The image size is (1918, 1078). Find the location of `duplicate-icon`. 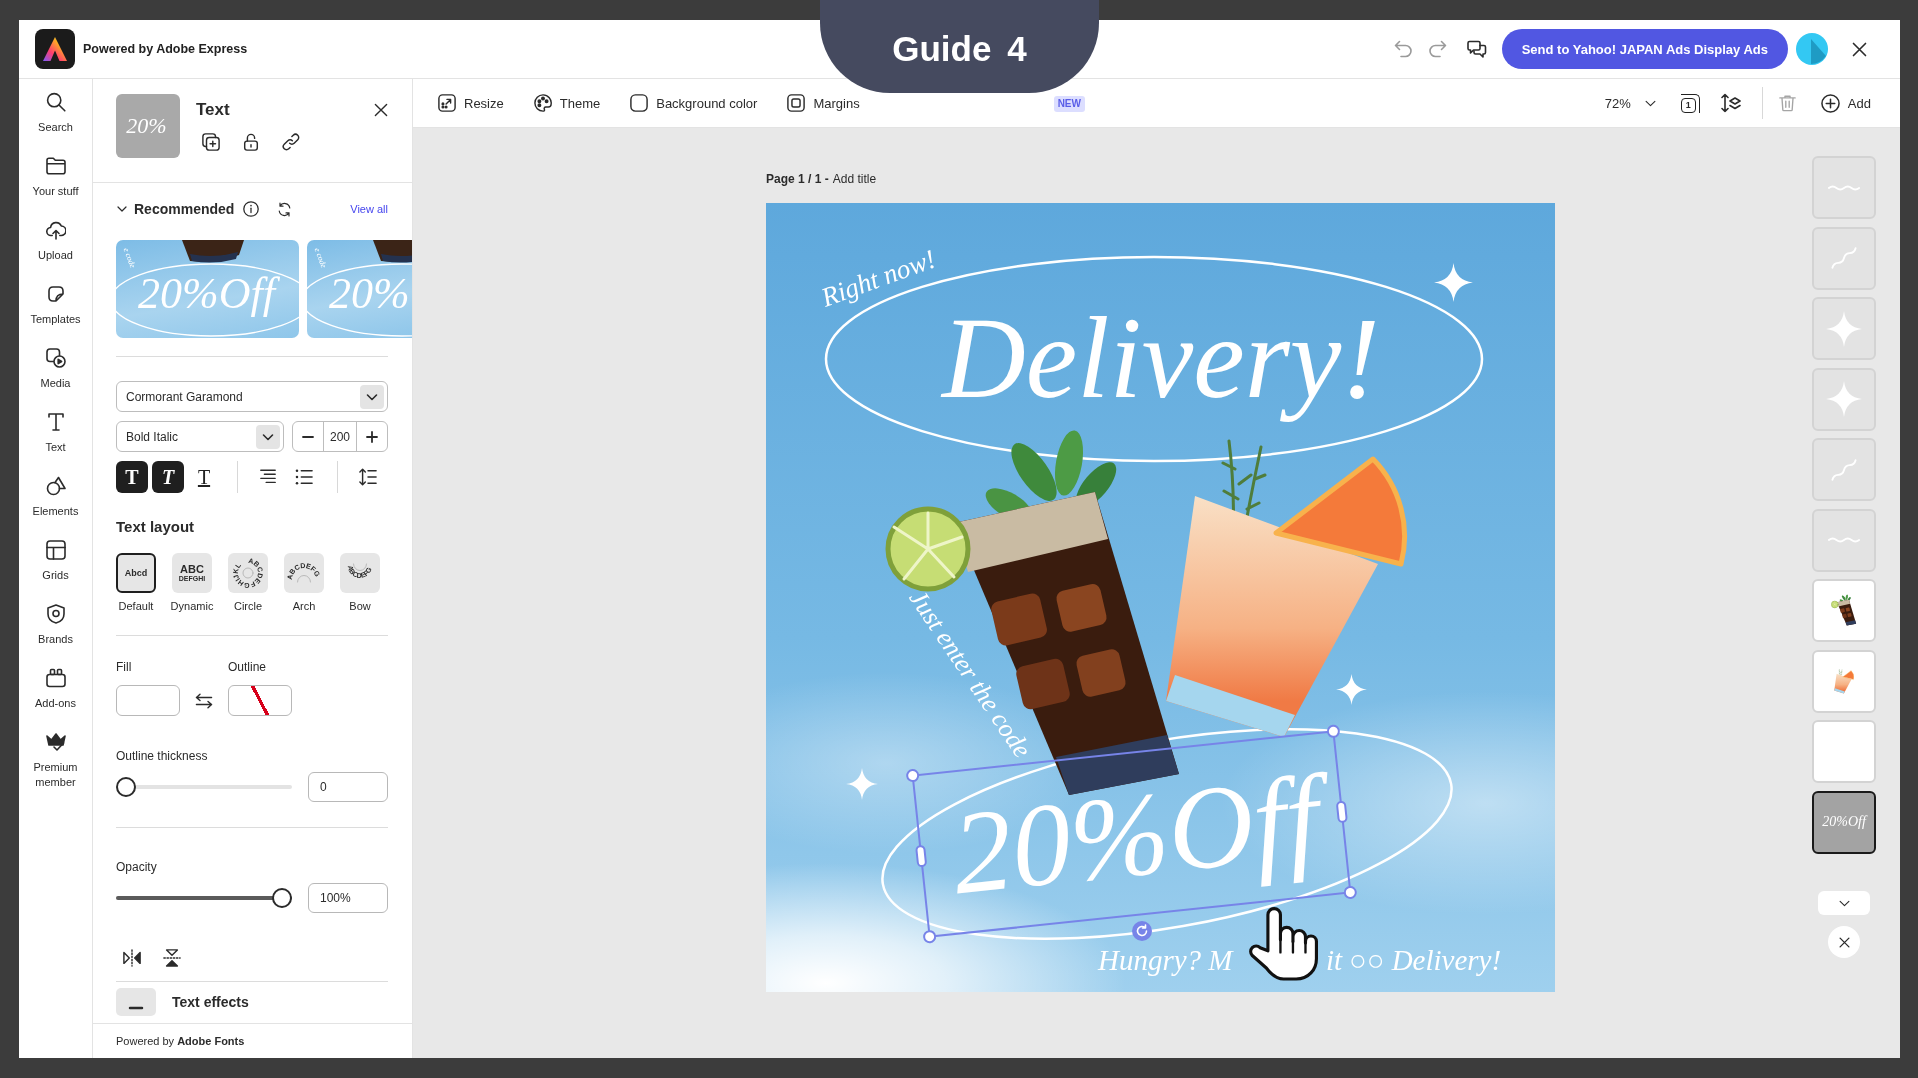

duplicate-icon is located at coordinates (211, 142).